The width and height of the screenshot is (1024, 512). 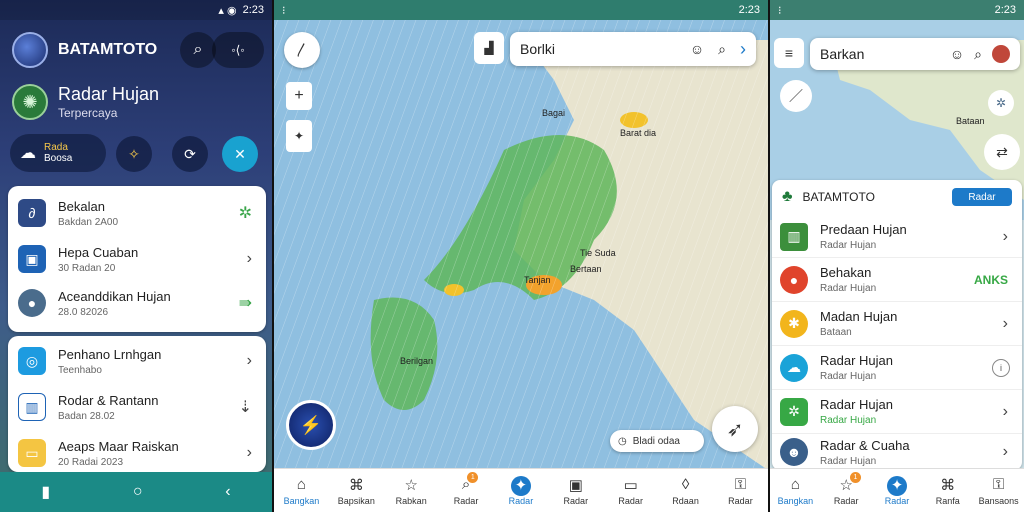 I want to click on hero-subtitle: Terpercaya, so click(x=88, y=113).